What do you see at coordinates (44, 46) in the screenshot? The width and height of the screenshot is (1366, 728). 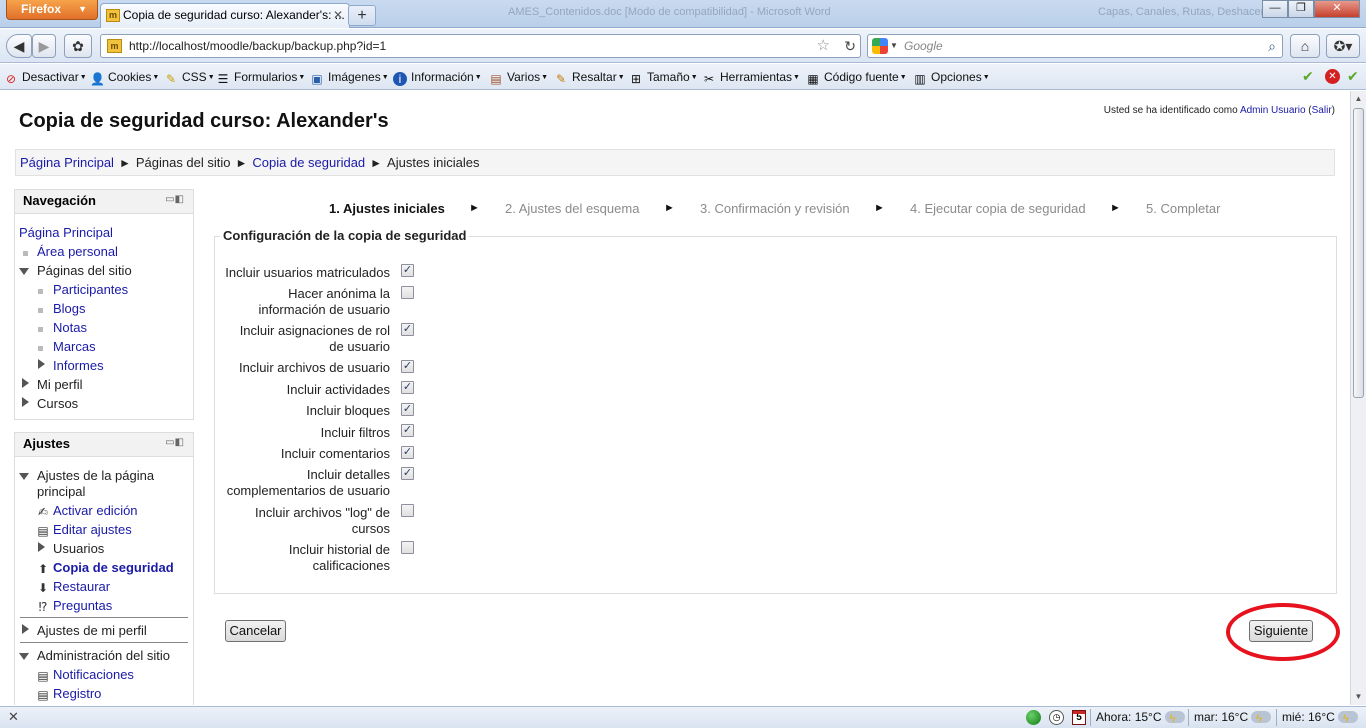 I see `forward-button: ▶` at bounding box center [44, 46].